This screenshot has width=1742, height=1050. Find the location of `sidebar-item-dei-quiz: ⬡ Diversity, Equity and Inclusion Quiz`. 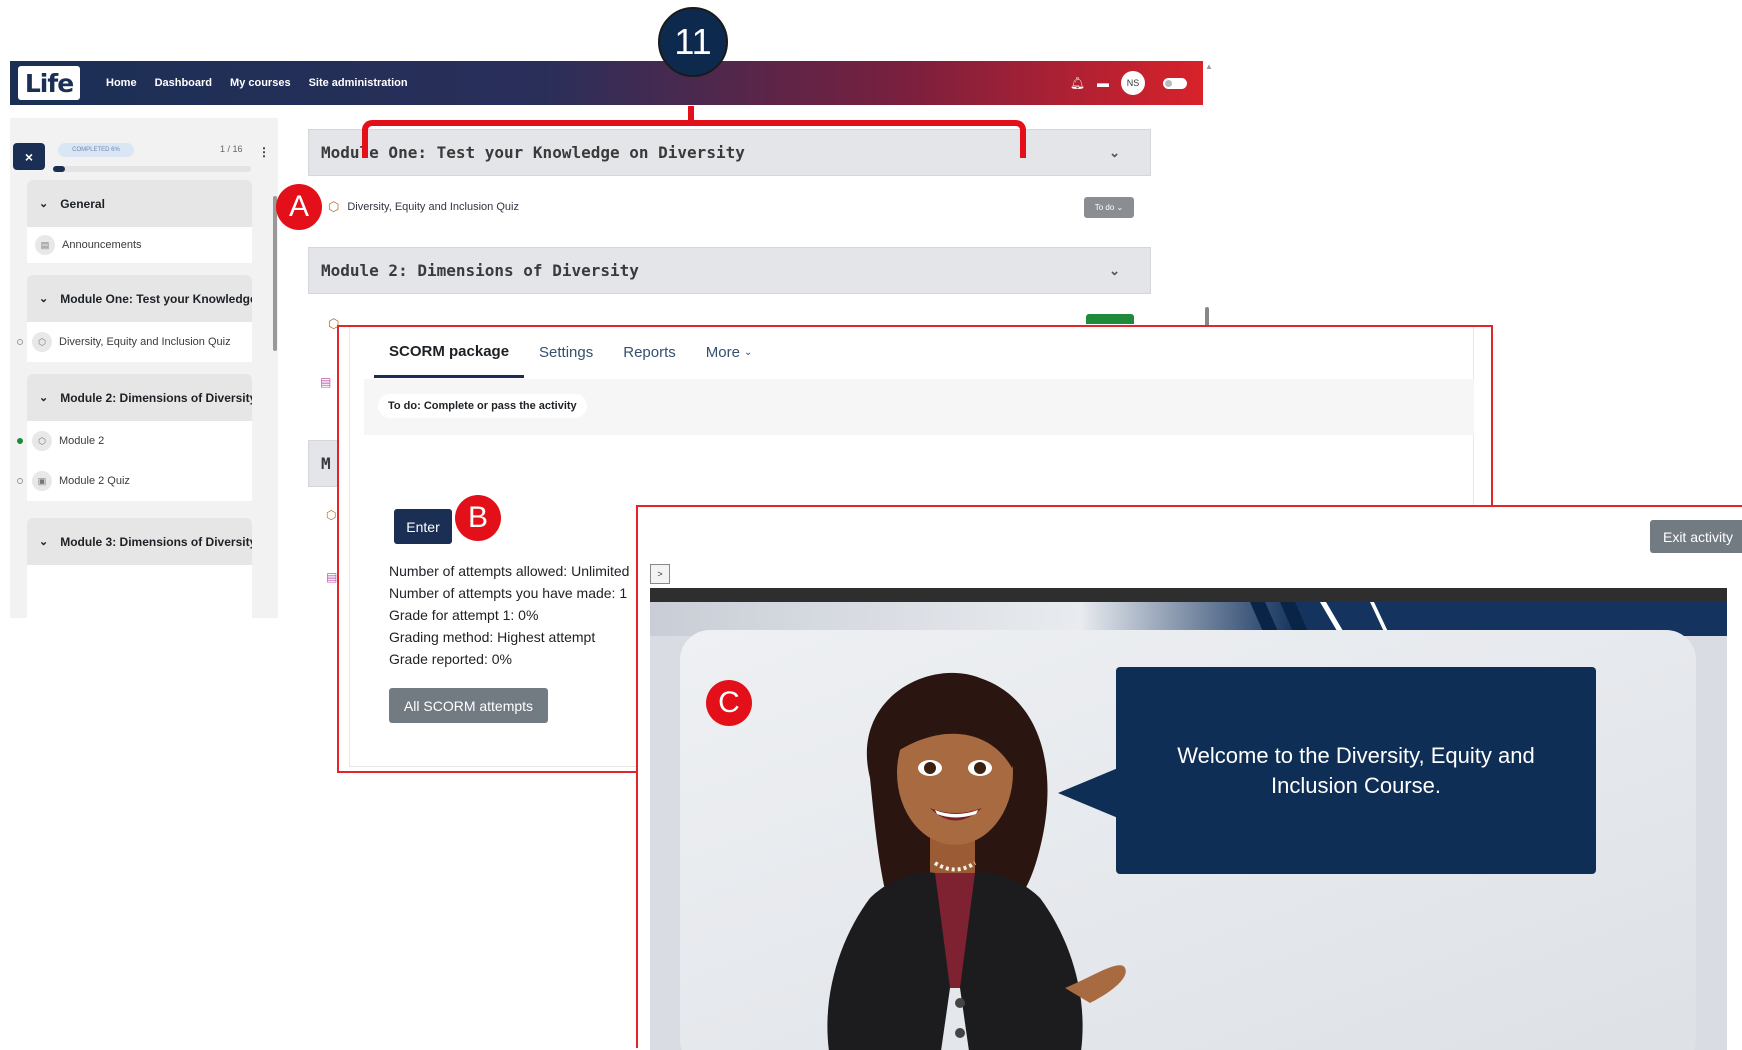

sidebar-item-dei-quiz: ⬡ Diversity, Equity and Inclusion Quiz is located at coordinates (124, 342).